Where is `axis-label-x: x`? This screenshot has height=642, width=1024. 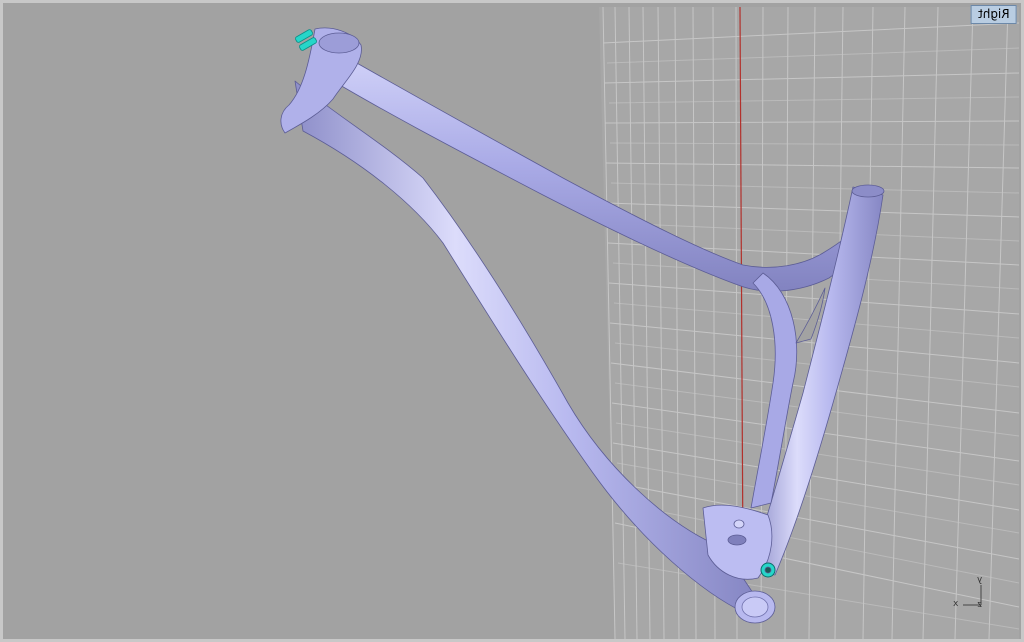 axis-label-x: x is located at coordinates (956, 604).